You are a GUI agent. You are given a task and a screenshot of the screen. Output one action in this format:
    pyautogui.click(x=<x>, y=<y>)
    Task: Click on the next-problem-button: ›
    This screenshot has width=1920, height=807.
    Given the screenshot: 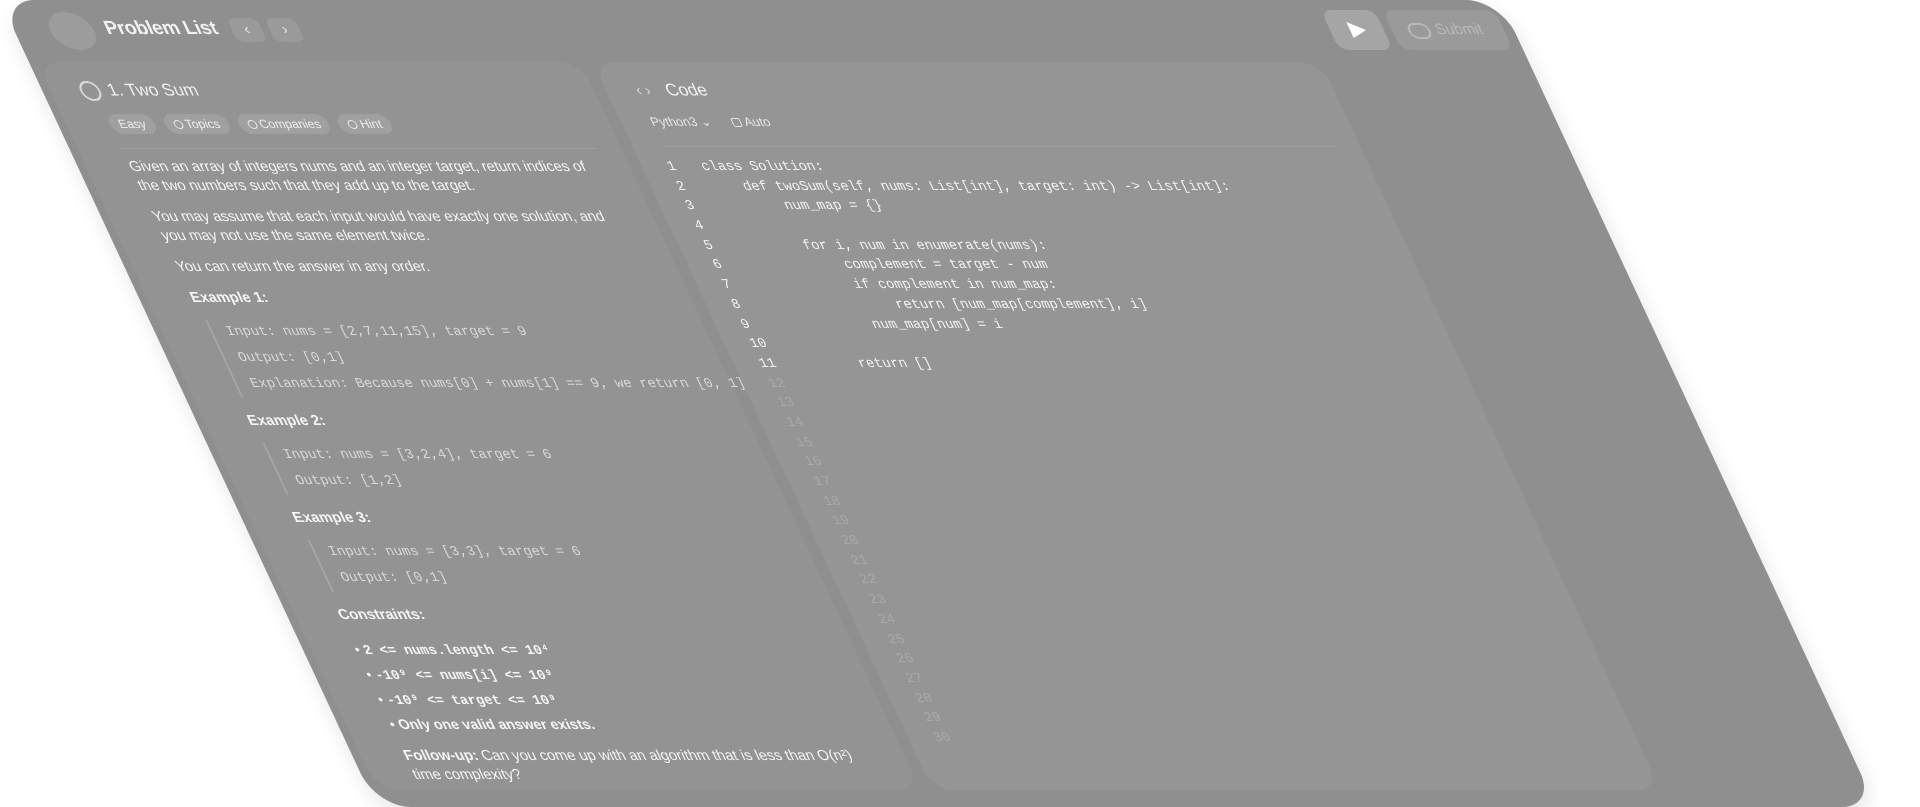 What is the action you would take?
    pyautogui.click(x=285, y=30)
    